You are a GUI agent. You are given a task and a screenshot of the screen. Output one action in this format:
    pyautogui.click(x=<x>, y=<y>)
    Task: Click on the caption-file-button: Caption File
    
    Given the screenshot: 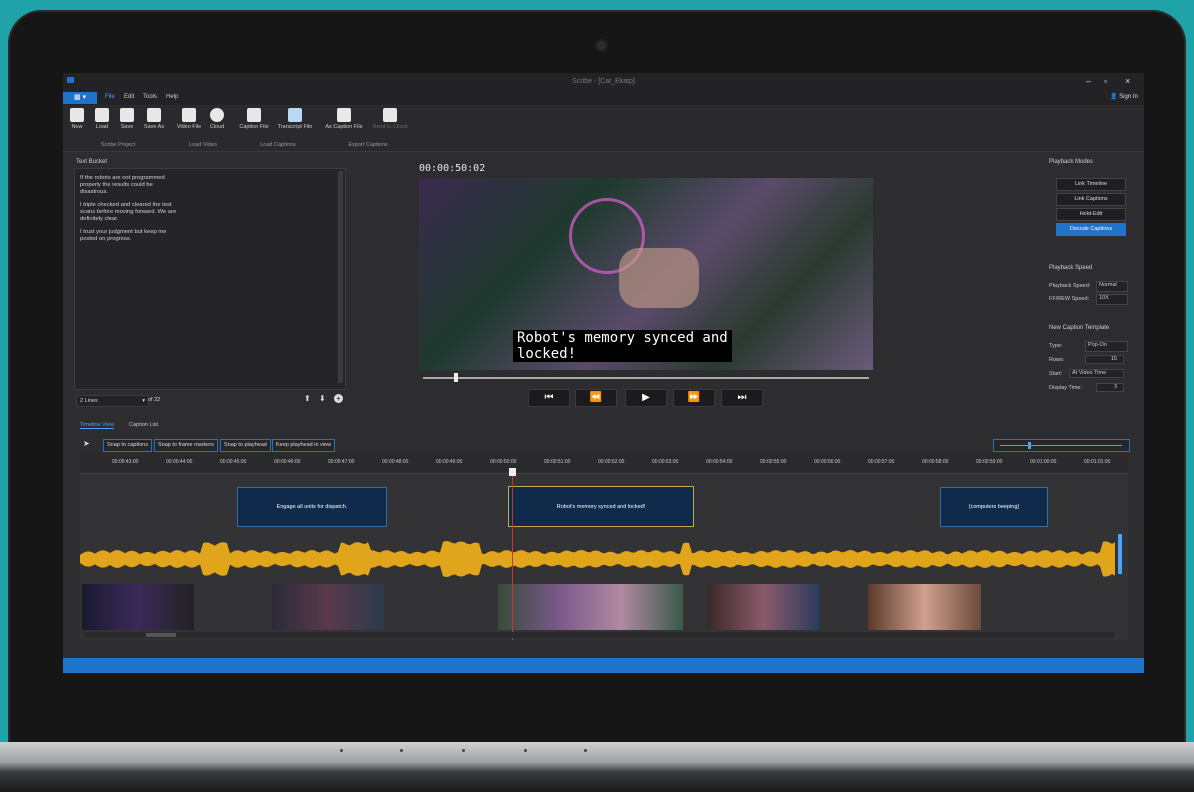 What is the action you would take?
    pyautogui.click(x=254, y=119)
    